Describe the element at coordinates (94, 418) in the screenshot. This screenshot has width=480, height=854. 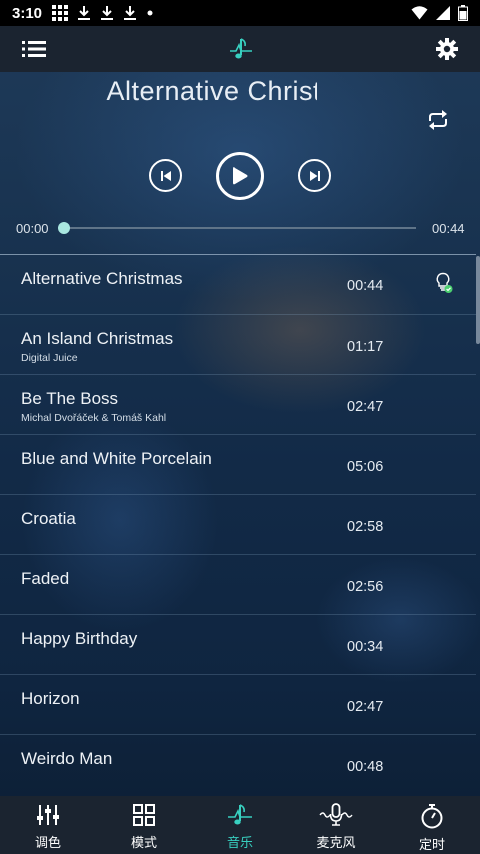
I see `track-artist: Michal Dvořáček & Tomáš Kahl` at that location.